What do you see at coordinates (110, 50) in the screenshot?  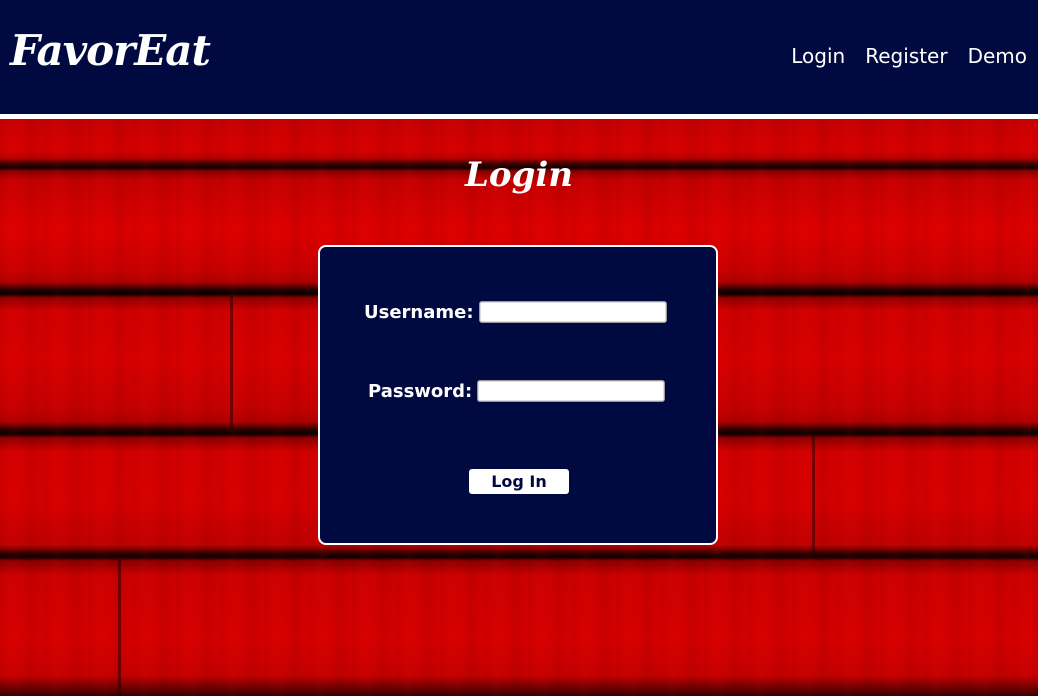 I see `brand-logo: FavorEat` at bounding box center [110, 50].